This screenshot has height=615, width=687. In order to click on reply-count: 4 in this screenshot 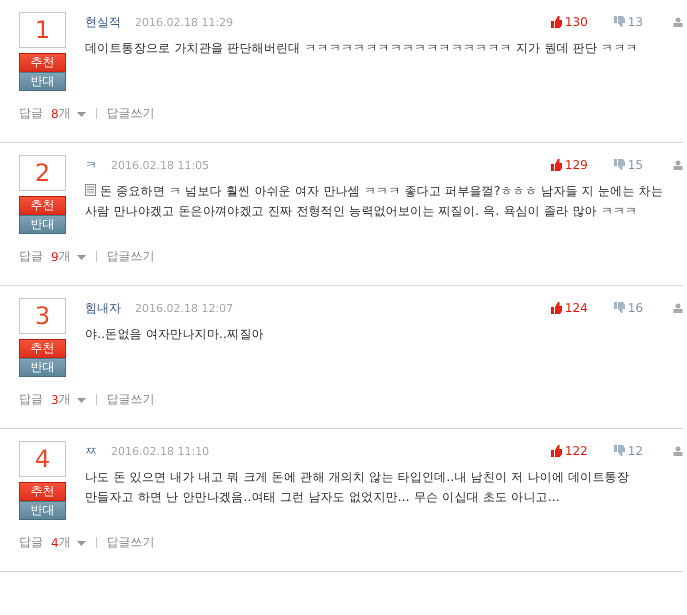, I will do `click(55, 543)`.